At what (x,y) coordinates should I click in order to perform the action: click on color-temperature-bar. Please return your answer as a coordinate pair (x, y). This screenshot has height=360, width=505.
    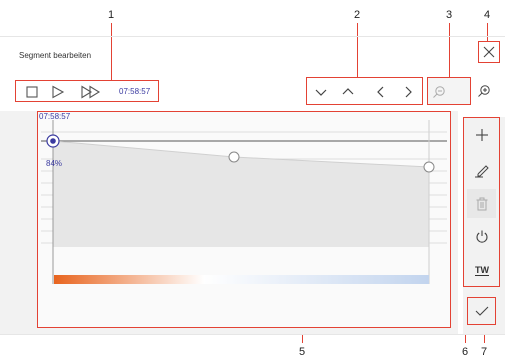
    Looking at the image, I should click on (241, 279).